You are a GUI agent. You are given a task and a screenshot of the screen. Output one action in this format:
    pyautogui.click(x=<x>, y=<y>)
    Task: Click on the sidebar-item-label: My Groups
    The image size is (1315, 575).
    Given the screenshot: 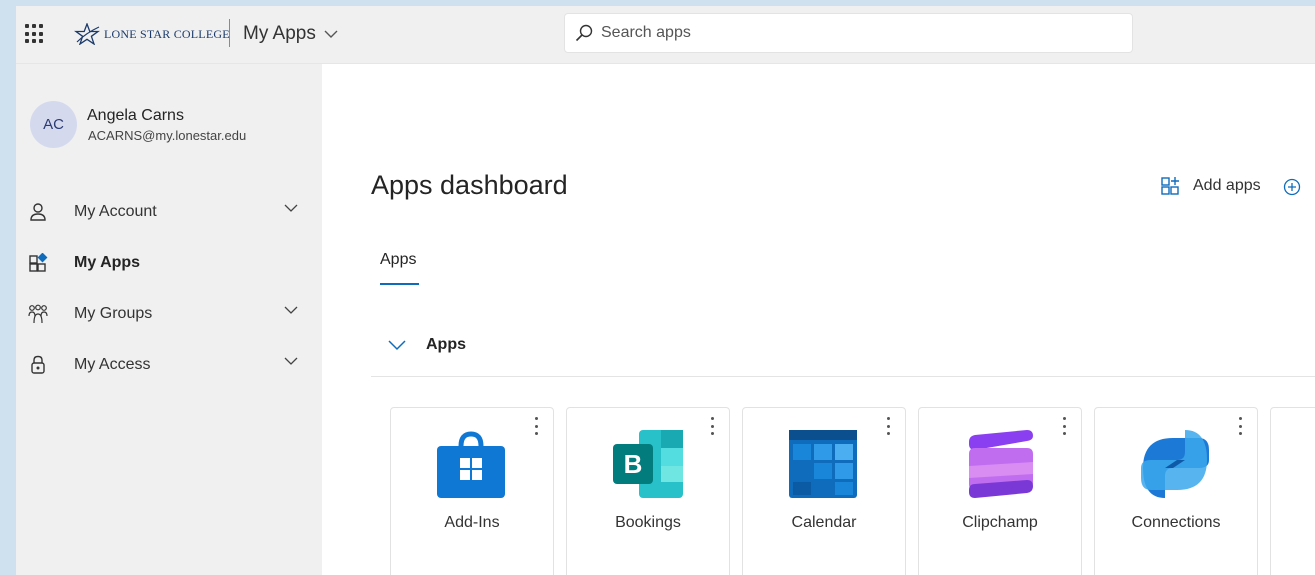 What is the action you would take?
    pyautogui.click(x=113, y=313)
    